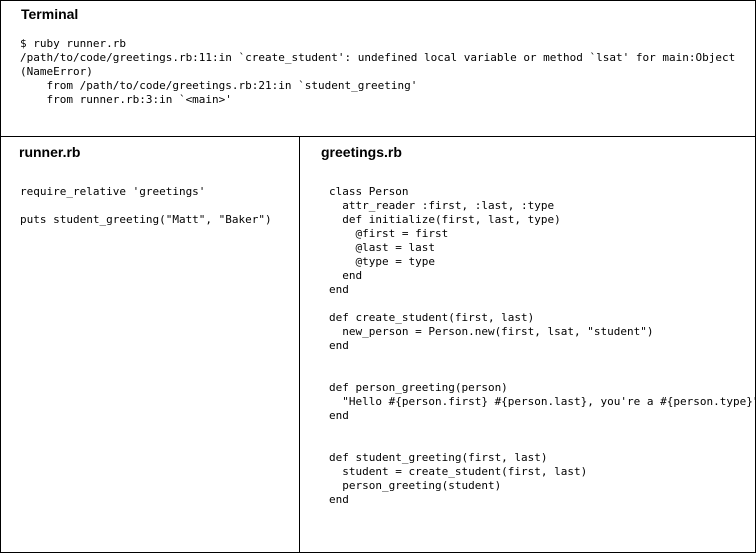 The height and width of the screenshot is (553, 756). Describe the element at coordinates (299, 345) in the screenshot. I see `pane-divider` at that location.